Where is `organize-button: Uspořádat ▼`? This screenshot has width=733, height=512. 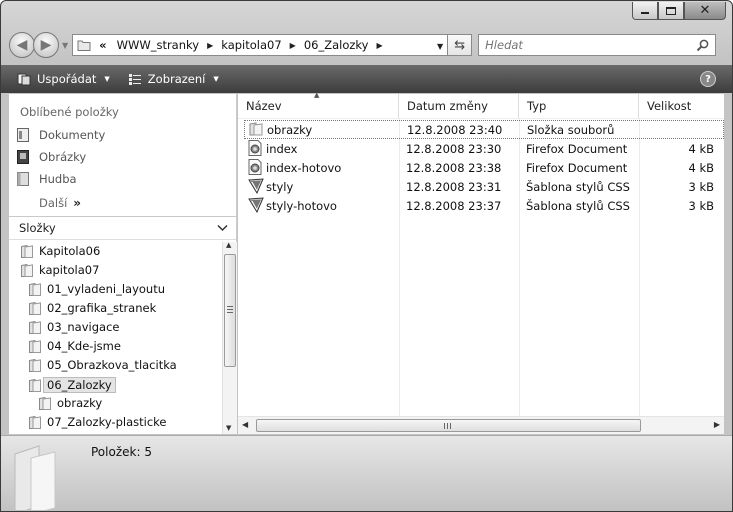 organize-button: Uspořádat ▼ is located at coordinates (63, 79).